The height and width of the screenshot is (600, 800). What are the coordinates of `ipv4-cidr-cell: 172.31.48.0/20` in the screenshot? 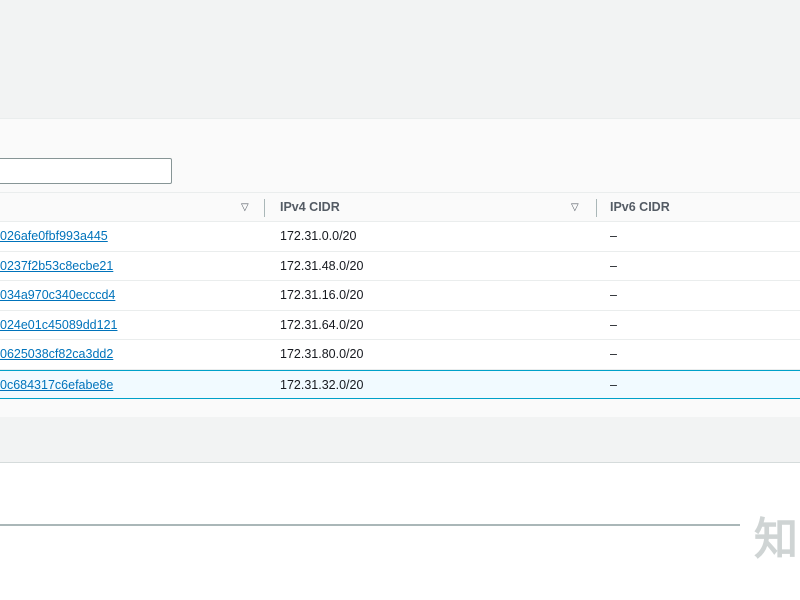 It's located at (322, 265).